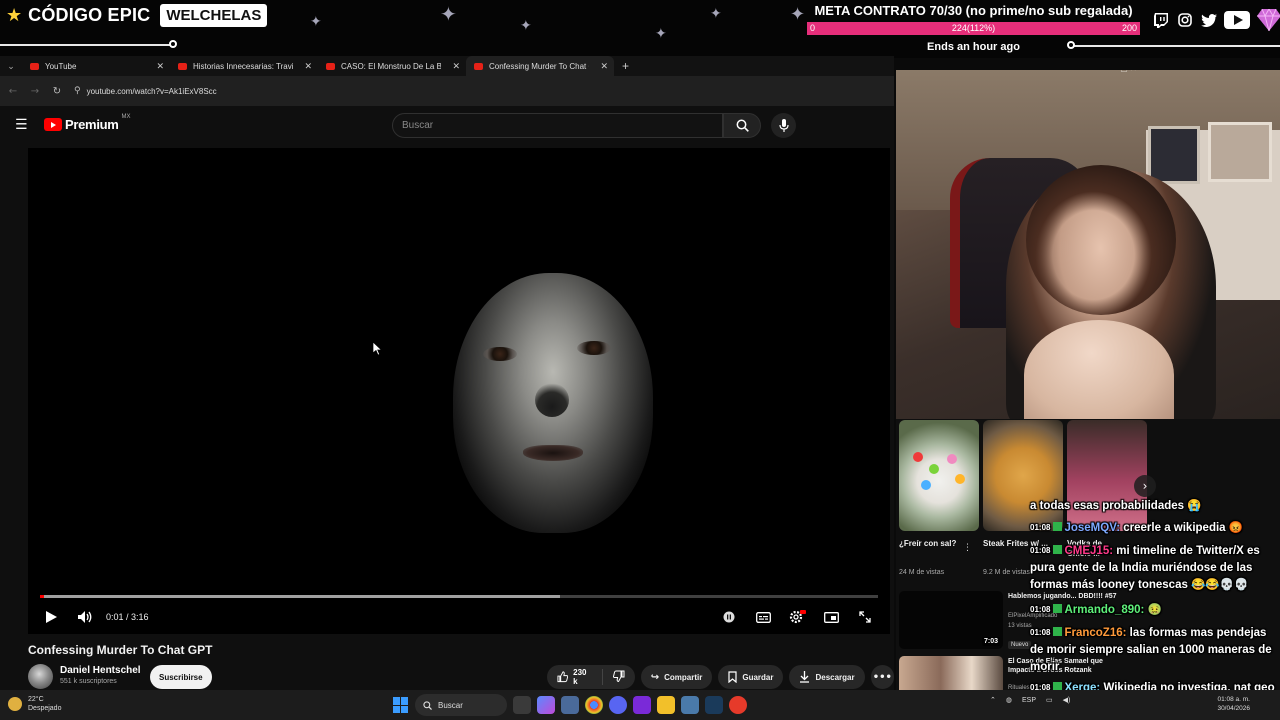 Image resolution: width=1280 pixels, height=720 pixels. What do you see at coordinates (1020, 626) in the screenshot?
I see `video-meta: 13 vistas` at bounding box center [1020, 626].